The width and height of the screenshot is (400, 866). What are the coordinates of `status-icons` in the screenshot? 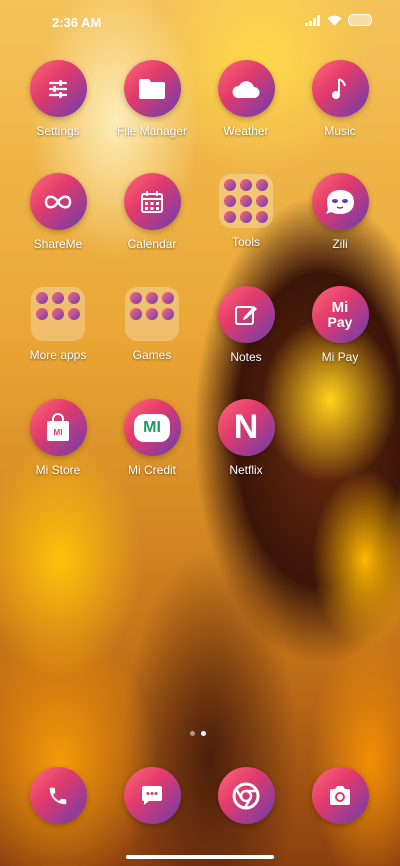 It's located at (338, 20).